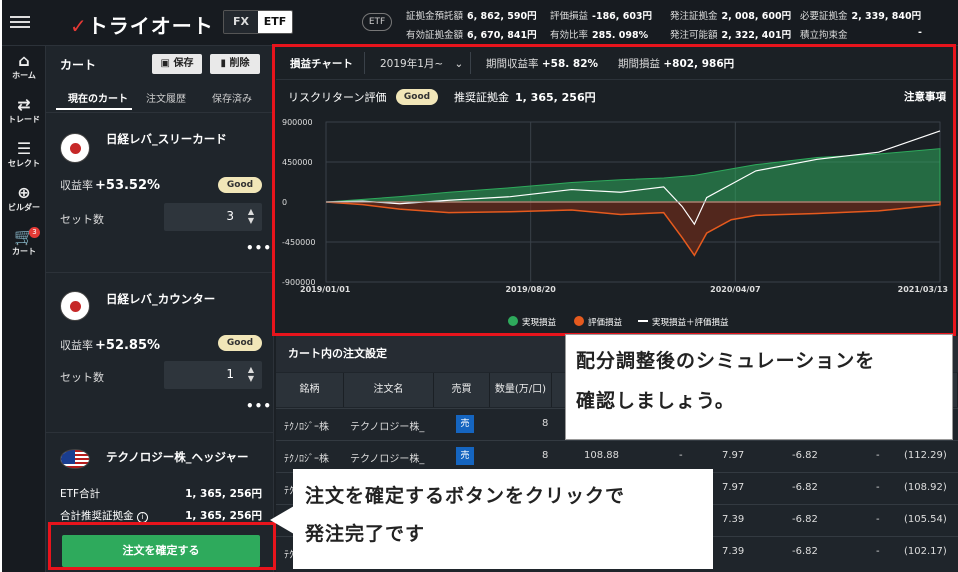  I want to click on stat-eval-pl: 評価損益 -186, 603円, so click(601, 16).